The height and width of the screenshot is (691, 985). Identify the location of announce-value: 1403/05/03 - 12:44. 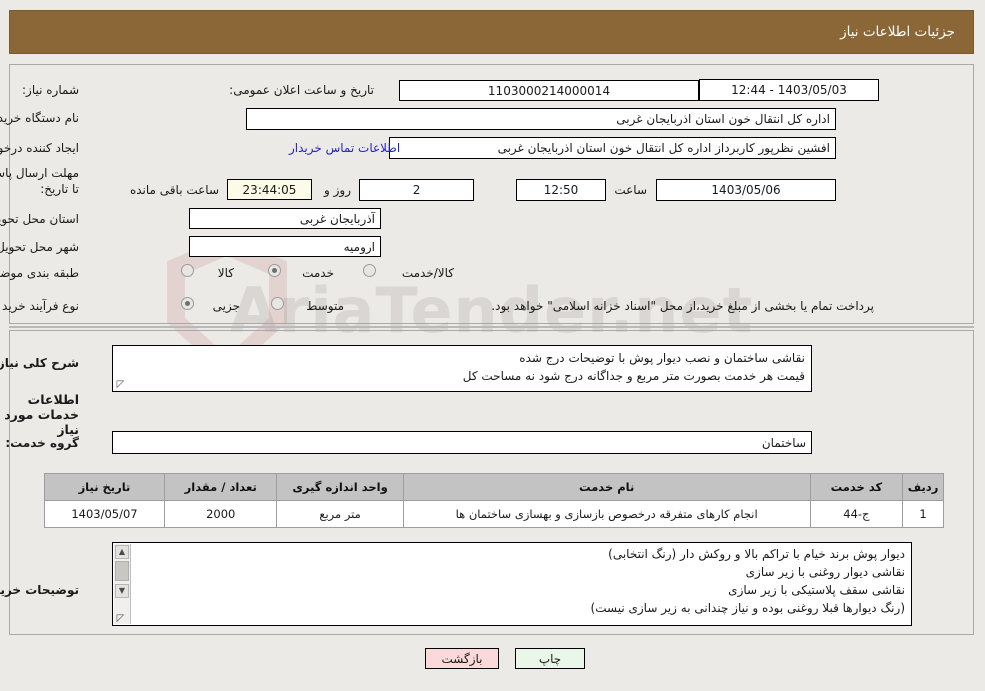
(790, 90).